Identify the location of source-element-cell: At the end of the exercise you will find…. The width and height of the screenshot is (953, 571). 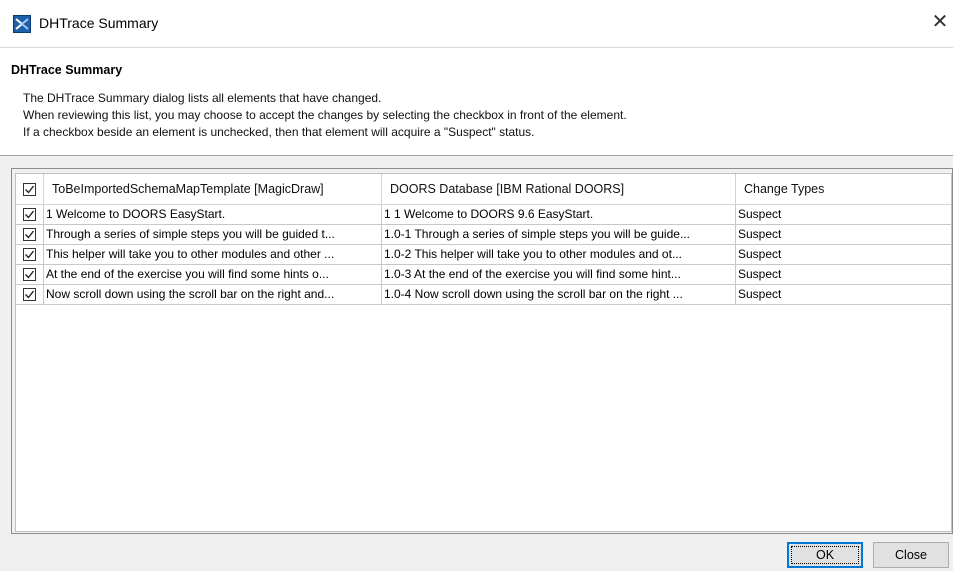
(213, 274).